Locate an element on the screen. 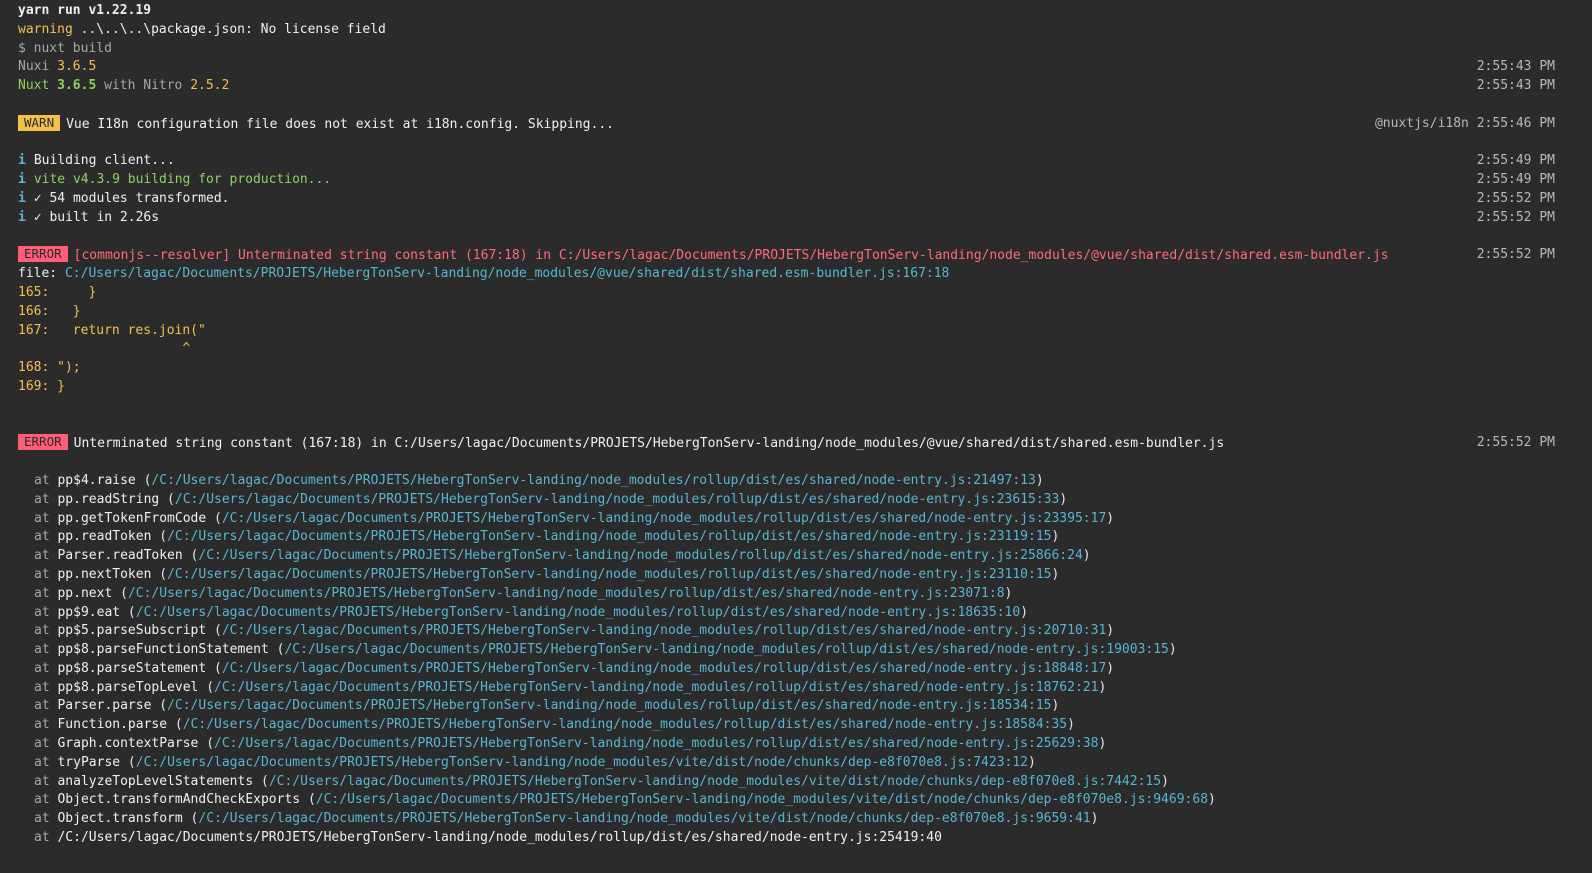 This screenshot has height=873, width=1592. info-line: i ✓ 54 modules transformed. 2:55:52 PM is located at coordinates (796, 199).